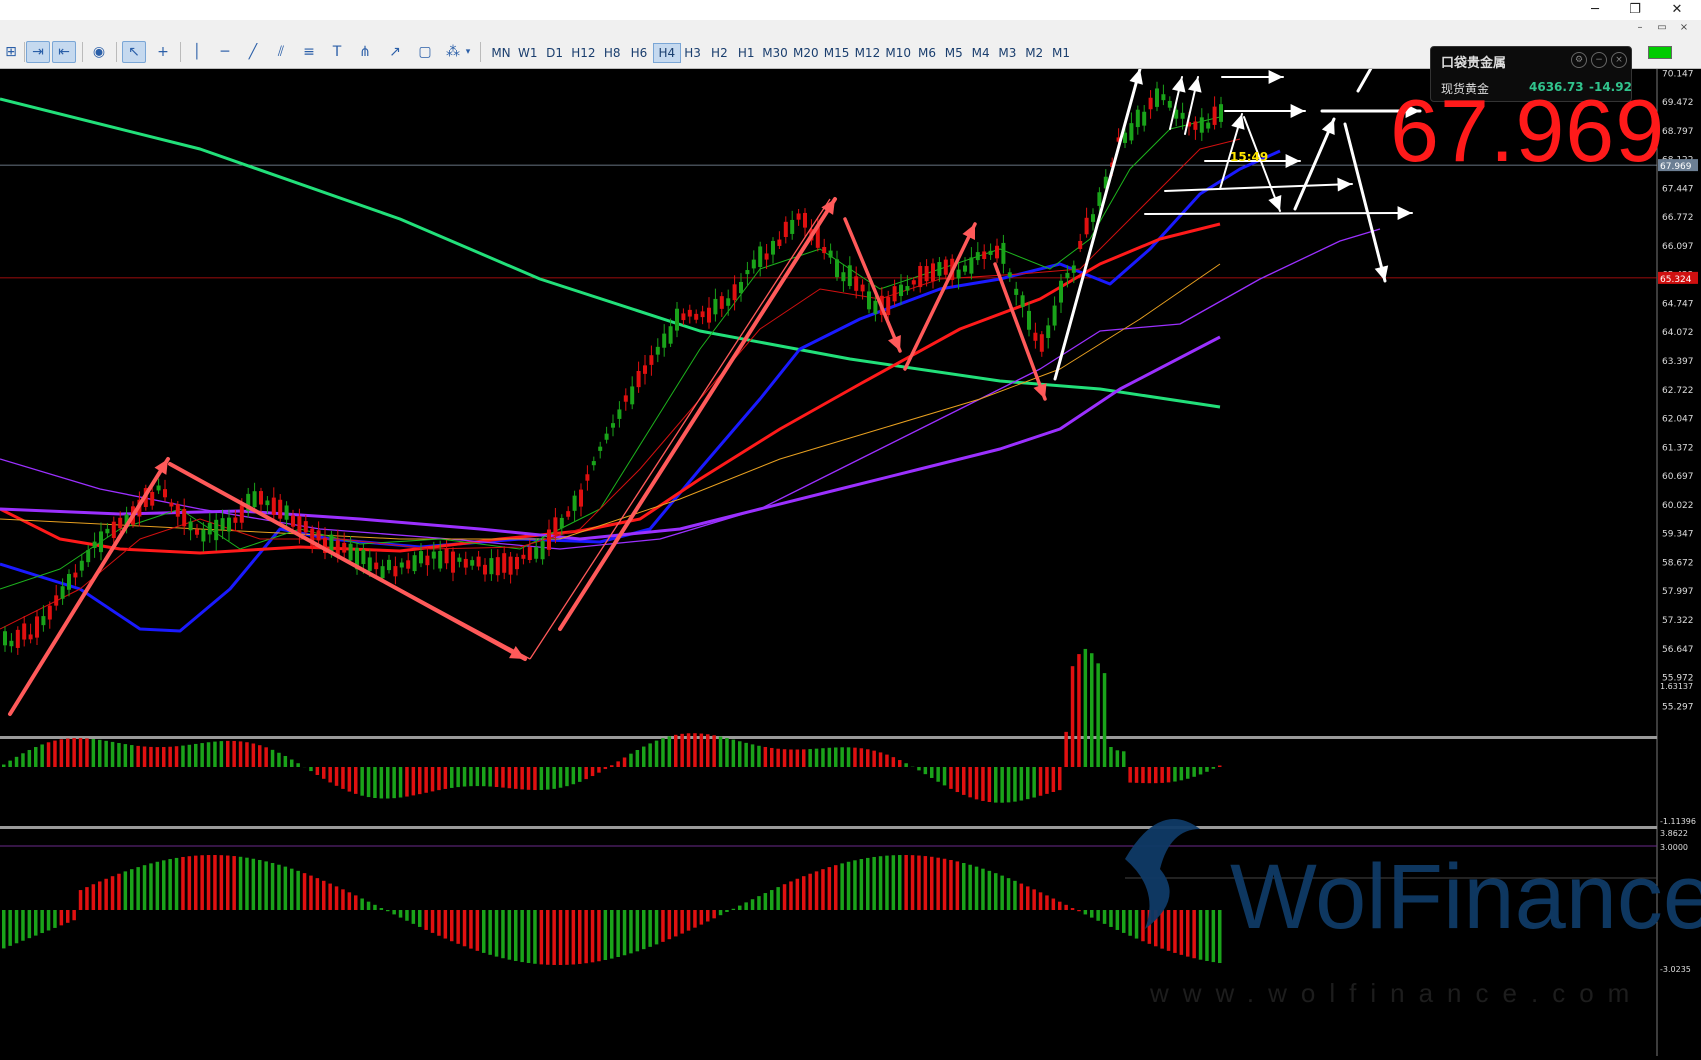 The height and width of the screenshot is (1060, 1701). What do you see at coordinates (99, 52) in the screenshot?
I see `screenshot-icon: ◉` at bounding box center [99, 52].